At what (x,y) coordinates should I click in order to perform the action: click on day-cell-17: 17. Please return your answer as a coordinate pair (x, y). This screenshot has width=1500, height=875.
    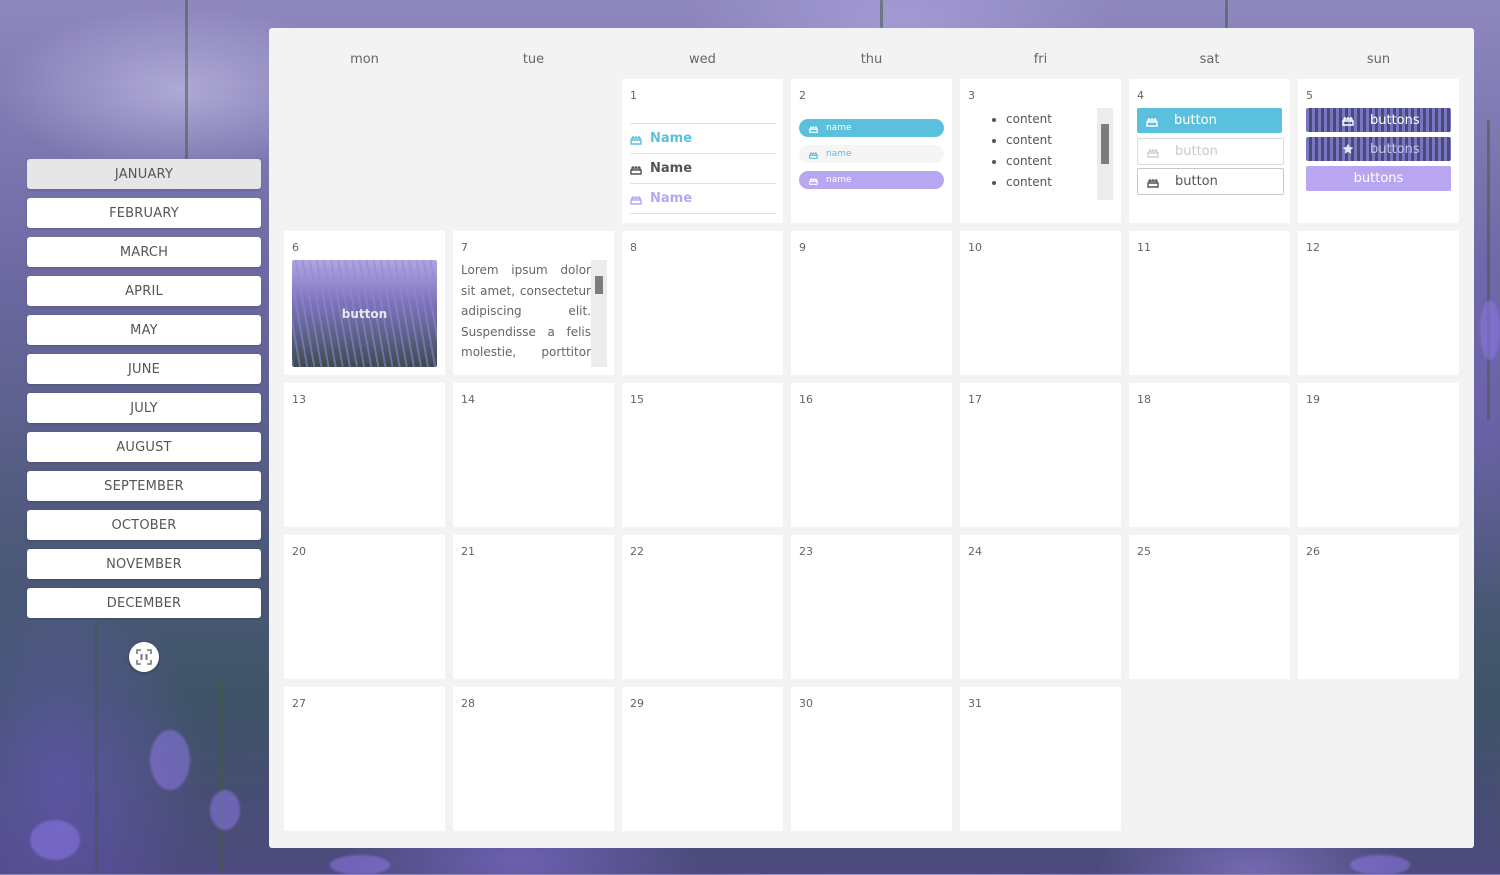
    Looking at the image, I should click on (1040, 455).